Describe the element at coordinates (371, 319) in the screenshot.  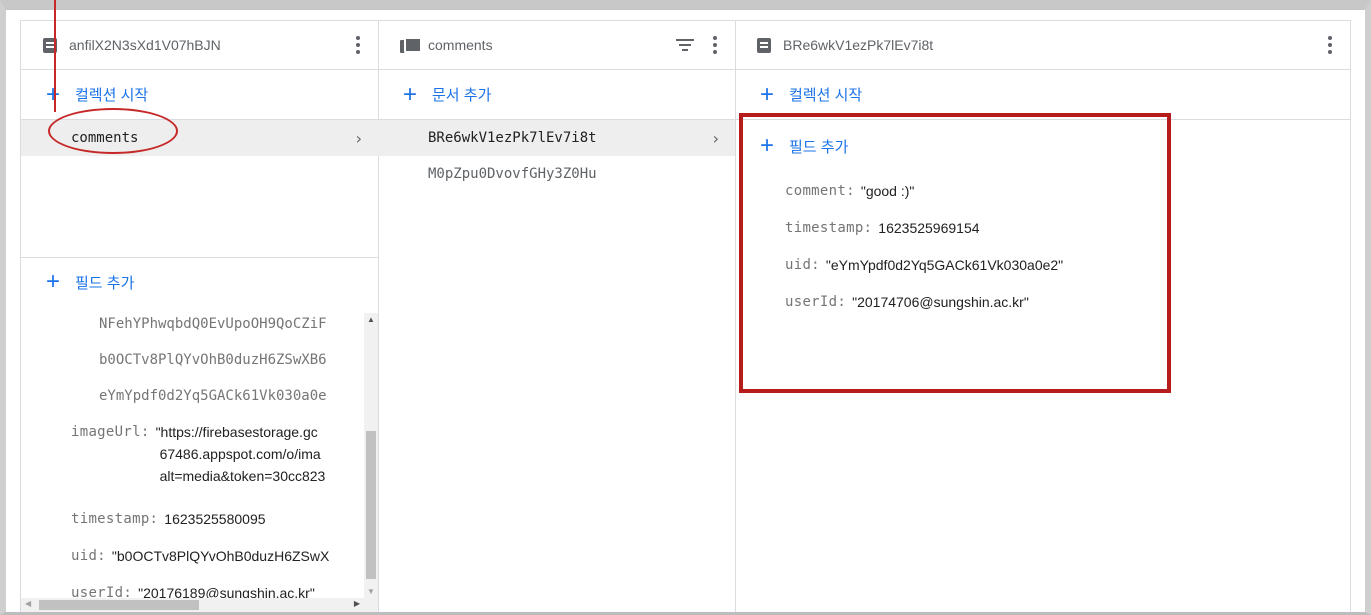
I see `scroll-up-icon: ▲` at that location.